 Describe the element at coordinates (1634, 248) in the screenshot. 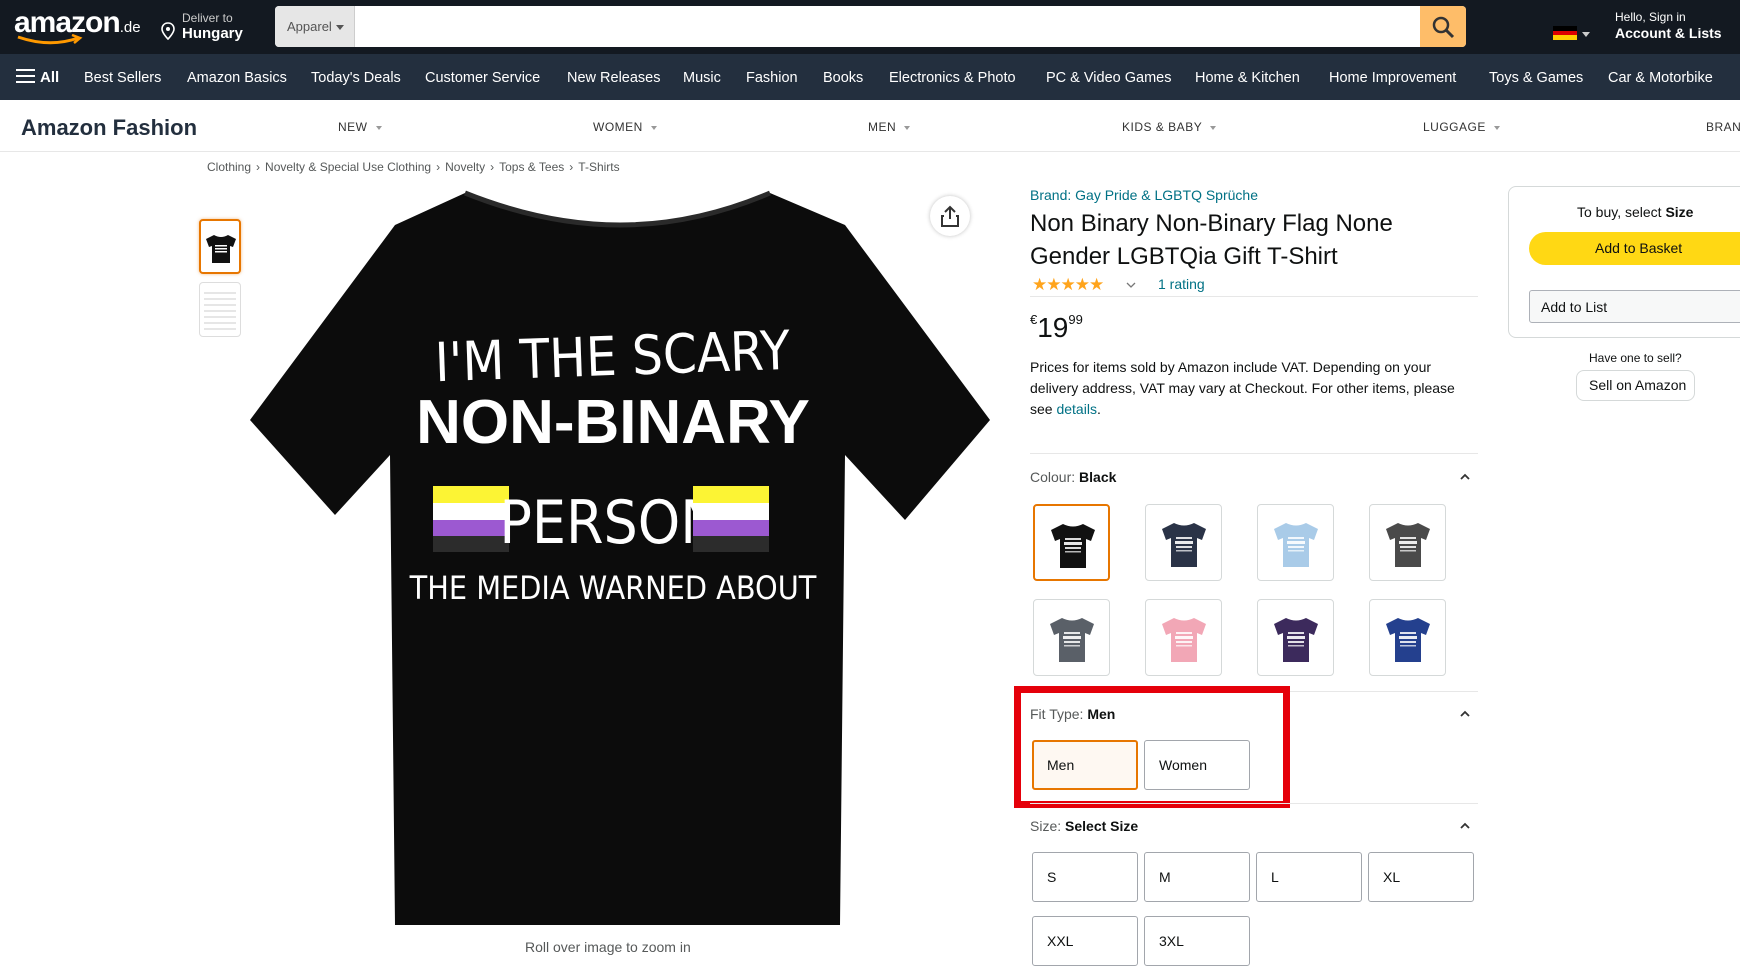

I see `add-to-basket-button: Add to Basket` at that location.